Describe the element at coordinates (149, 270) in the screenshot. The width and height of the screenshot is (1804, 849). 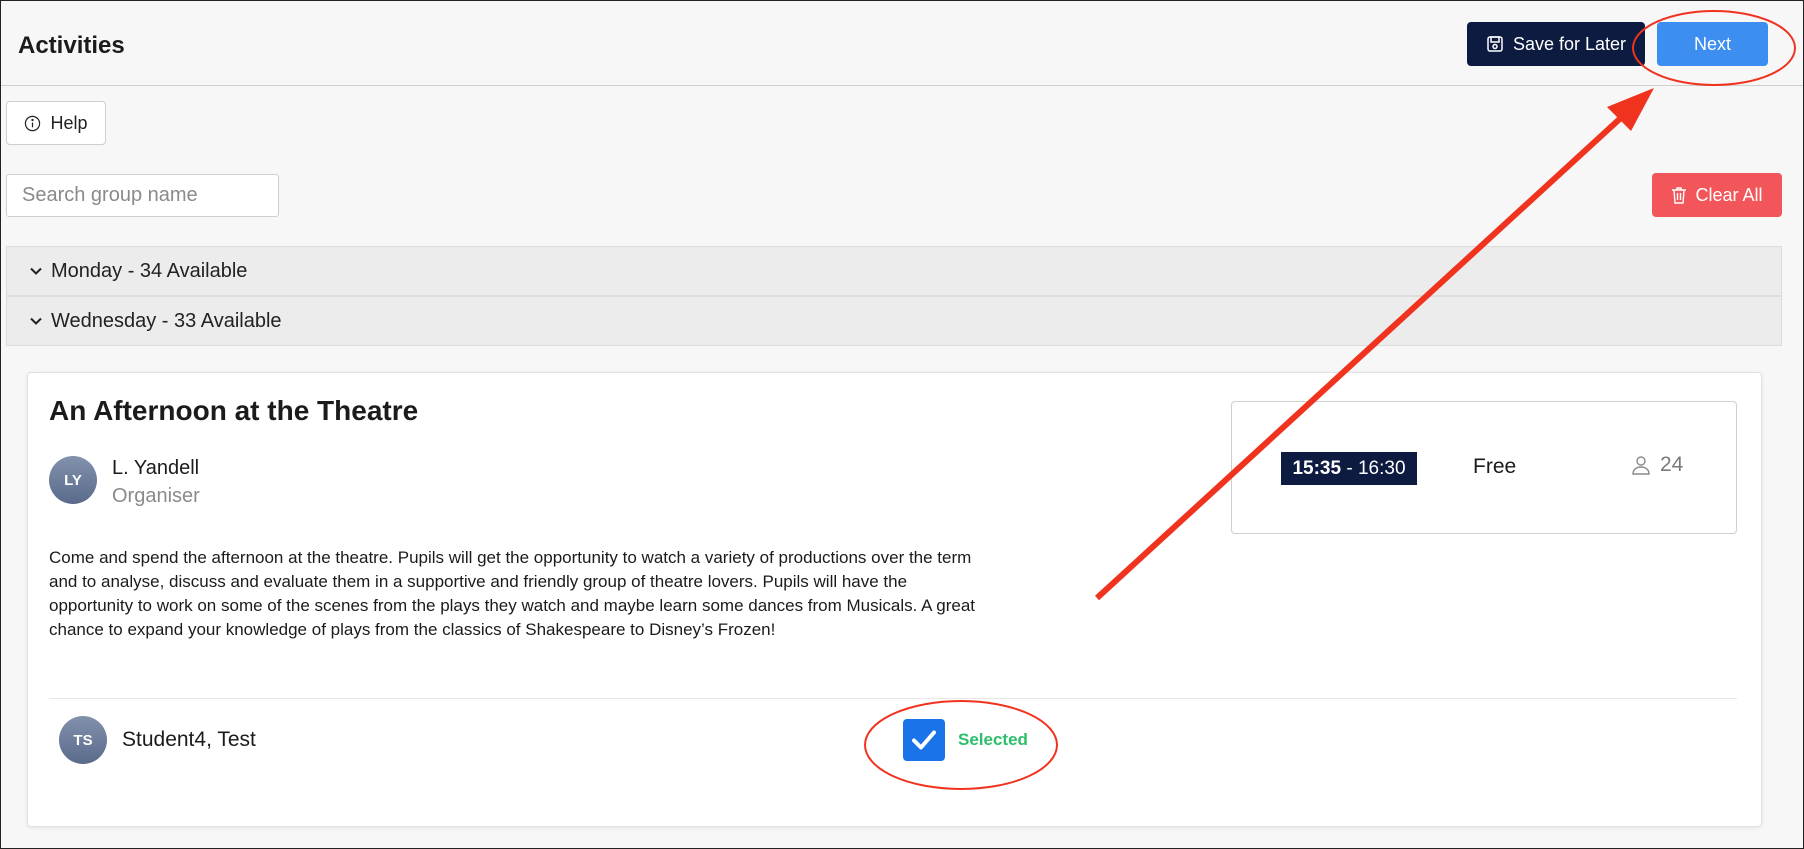
I see `day-label: Monday - 34 Available` at that location.